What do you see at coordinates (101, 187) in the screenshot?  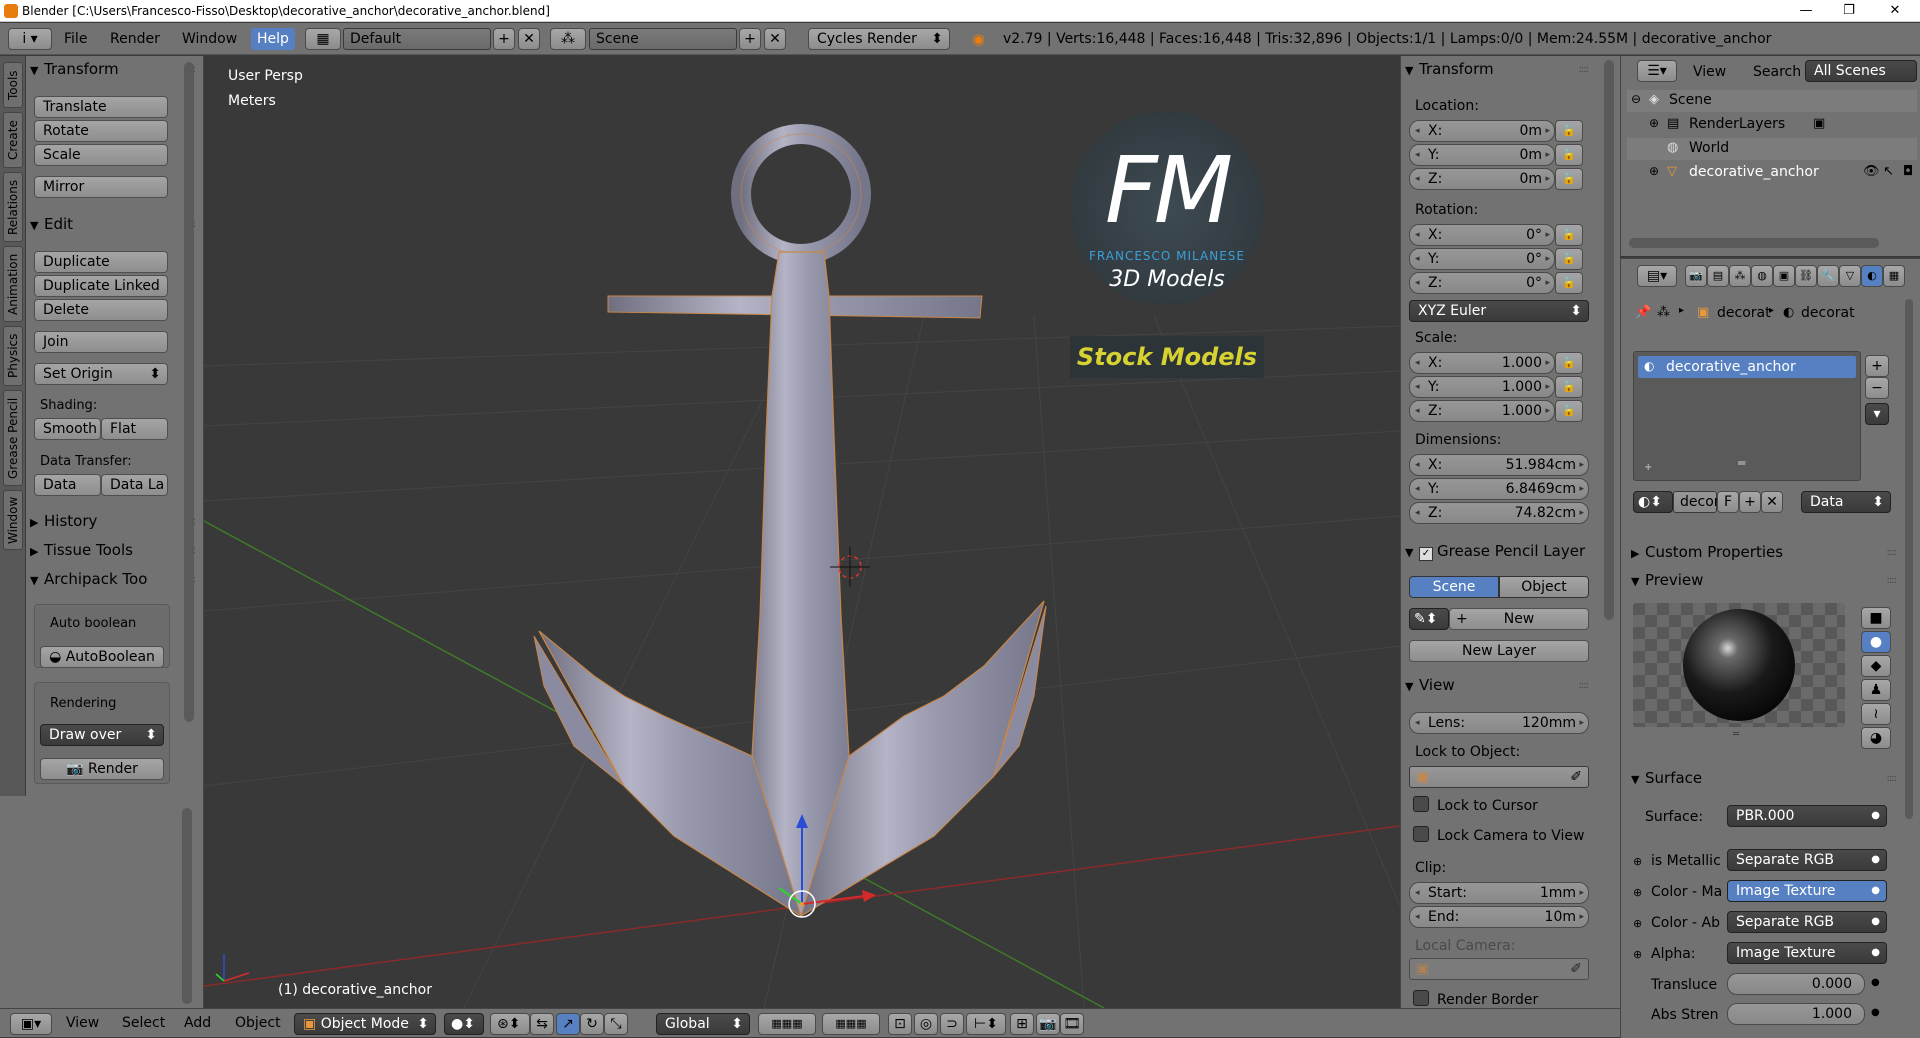 I see `mirror-button: Mirror` at bounding box center [101, 187].